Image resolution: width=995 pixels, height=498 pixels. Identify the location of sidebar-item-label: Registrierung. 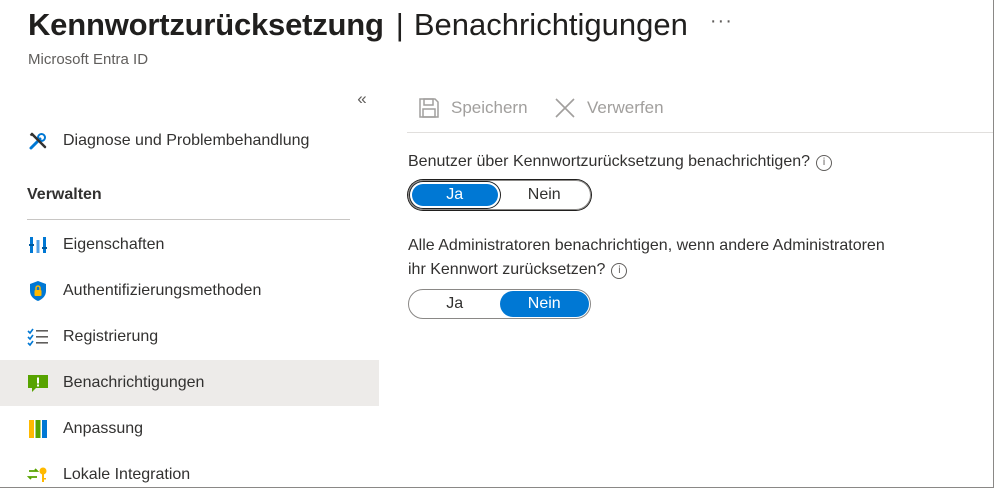
(111, 336).